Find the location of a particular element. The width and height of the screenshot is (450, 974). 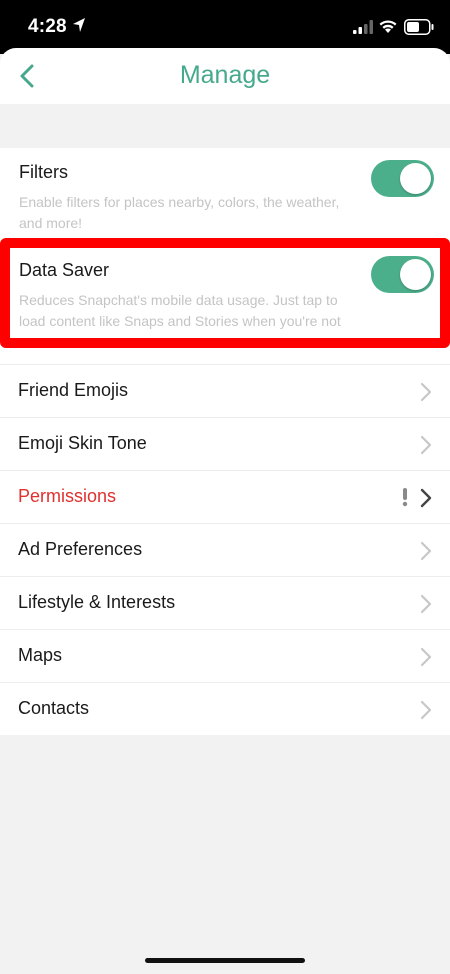

page-title: Manage is located at coordinates (225, 75).